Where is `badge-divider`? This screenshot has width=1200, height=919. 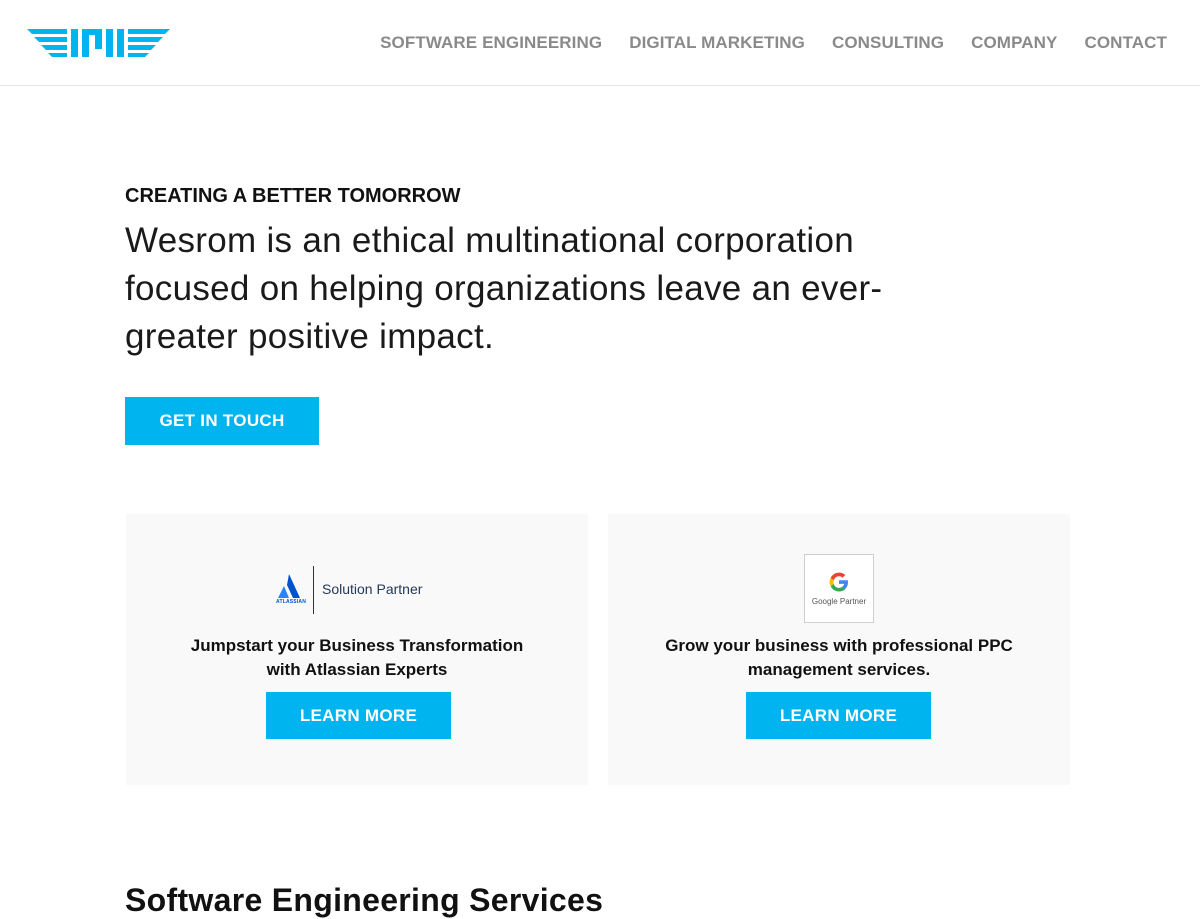 badge-divider is located at coordinates (313, 590).